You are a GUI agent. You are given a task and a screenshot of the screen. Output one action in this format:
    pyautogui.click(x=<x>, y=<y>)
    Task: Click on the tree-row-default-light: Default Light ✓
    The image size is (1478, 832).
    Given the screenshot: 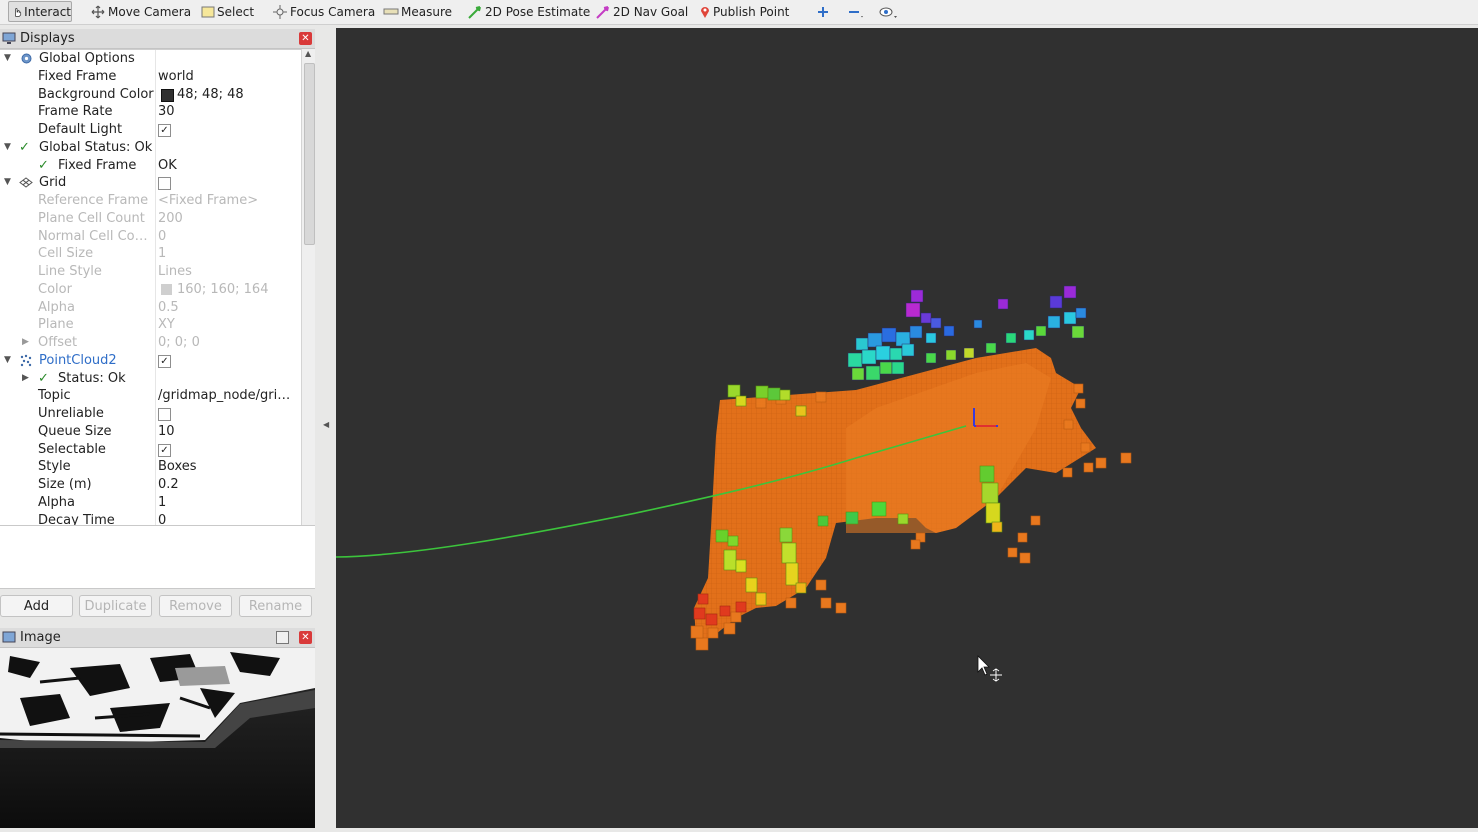 What is the action you would take?
    pyautogui.click(x=150, y=130)
    